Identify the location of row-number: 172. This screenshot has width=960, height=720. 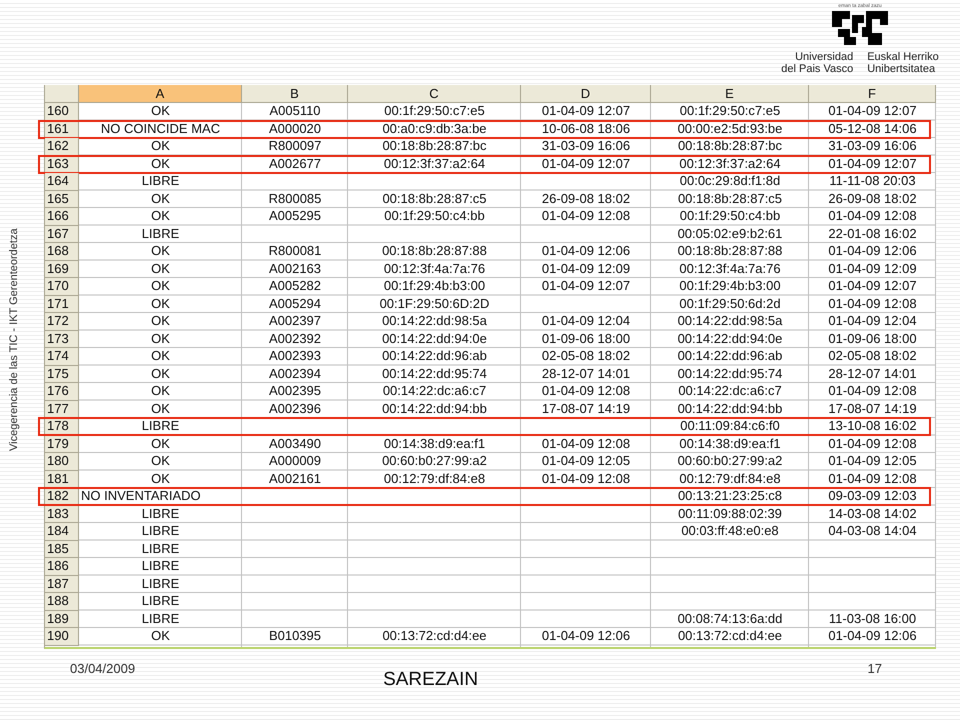
(62, 321).